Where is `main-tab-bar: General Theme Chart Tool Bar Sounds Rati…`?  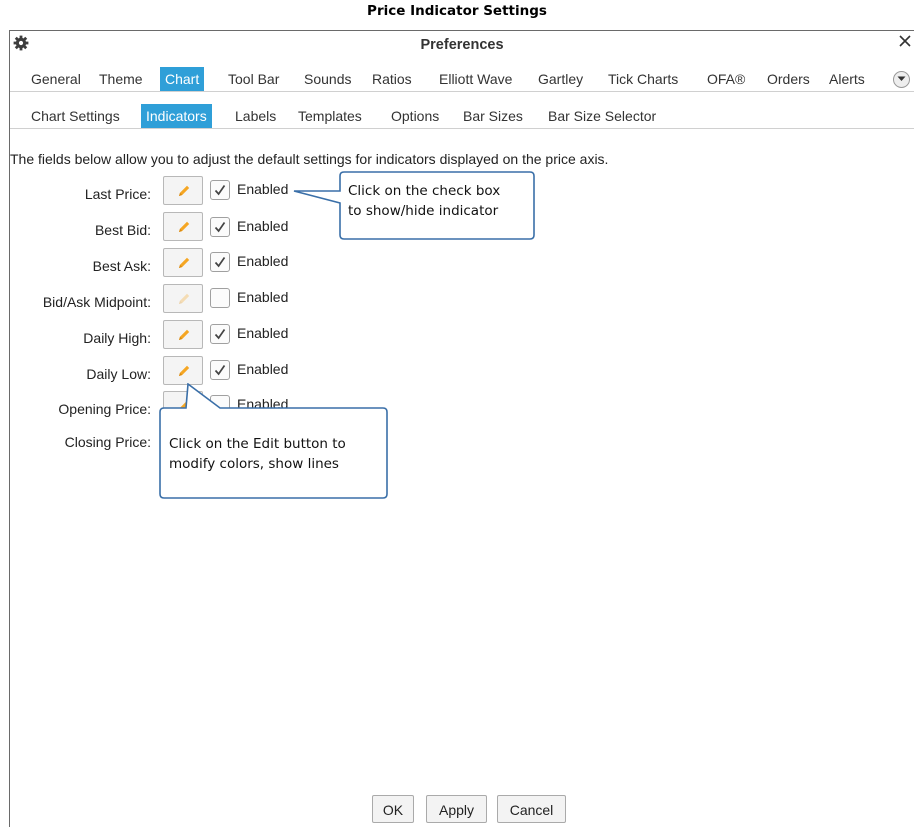
main-tab-bar: General Theme Chart Tool Bar Sounds Rati… is located at coordinates (462, 79).